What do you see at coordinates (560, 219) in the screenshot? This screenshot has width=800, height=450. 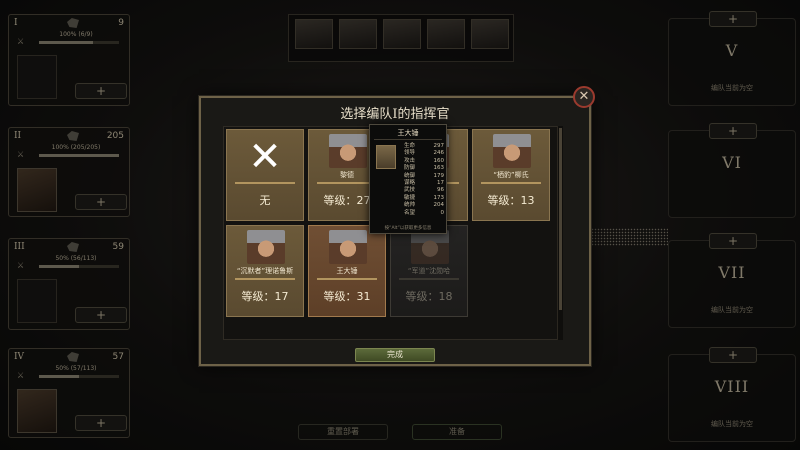 I see `scrollbar-thumb` at bounding box center [560, 219].